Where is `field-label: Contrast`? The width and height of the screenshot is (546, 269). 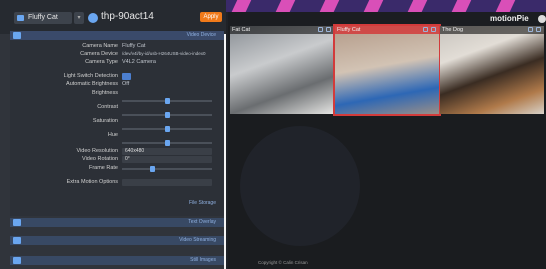 field-label: Contrast is located at coordinates (107, 107).